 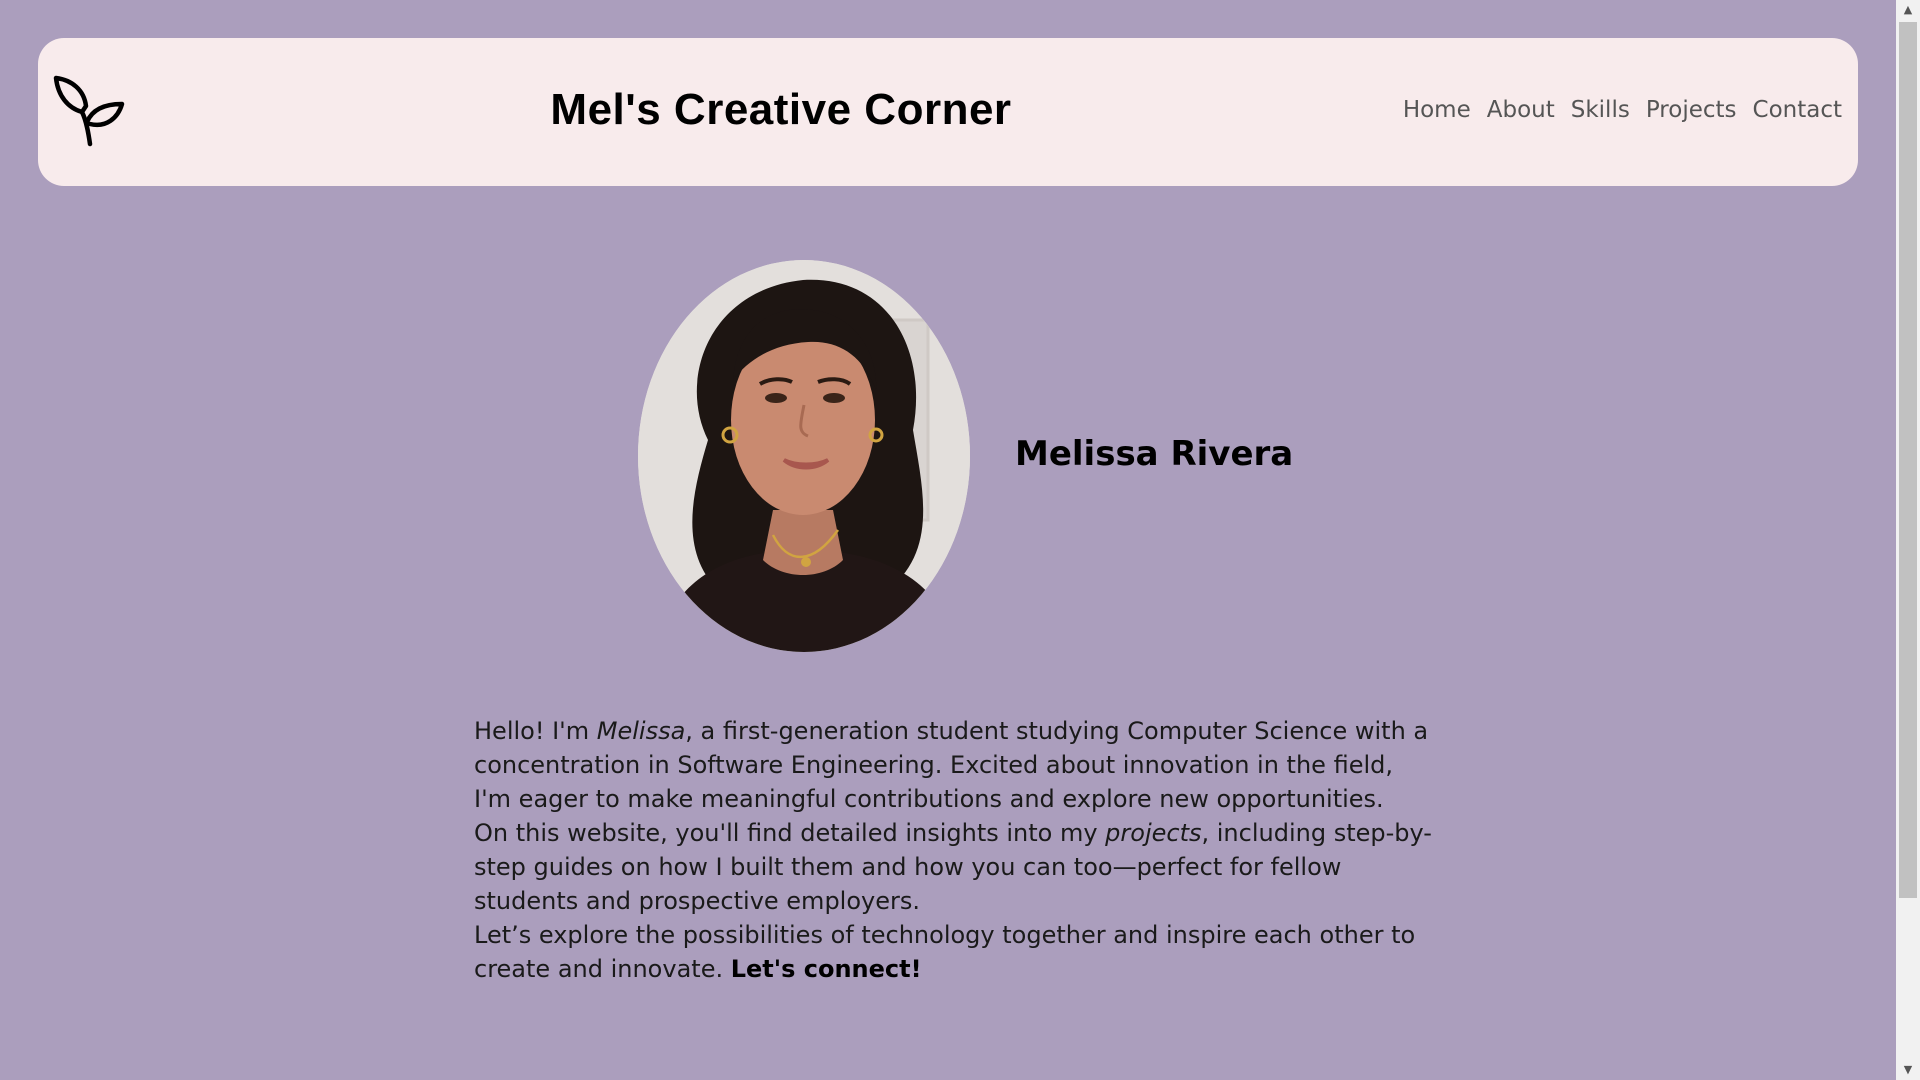 What do you see at coordinates (1797, 110) in the screenshot?
I see `nav-link-contact: Contact` at bounding box center [1797, 110].